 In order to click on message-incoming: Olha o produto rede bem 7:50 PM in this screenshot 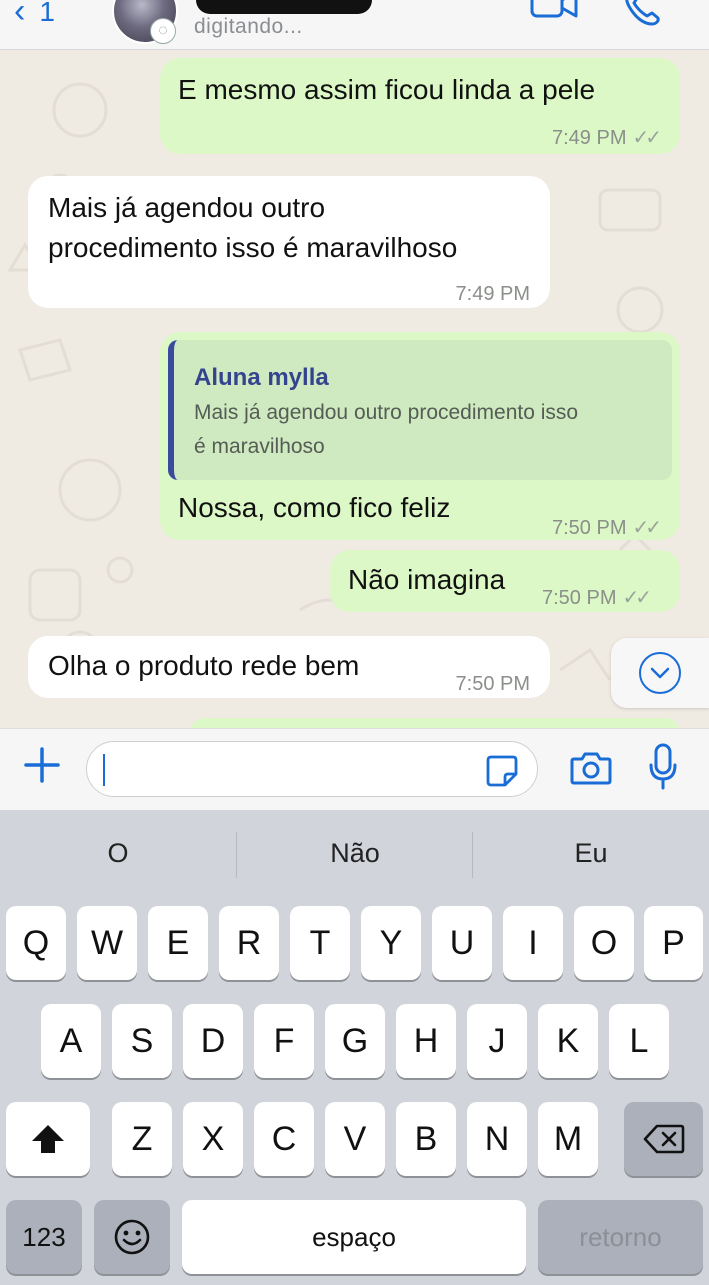, I will do `click(289, 667)`.